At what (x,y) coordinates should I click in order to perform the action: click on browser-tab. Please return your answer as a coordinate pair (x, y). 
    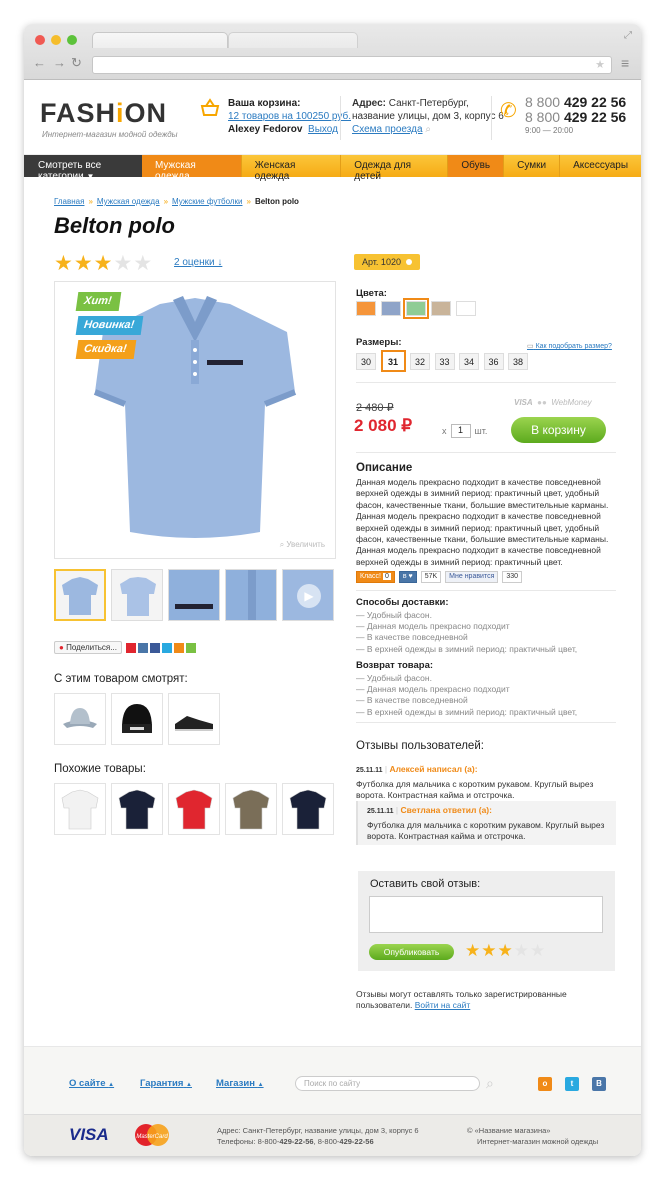
    Looking at the image, I should click on (293, 40).